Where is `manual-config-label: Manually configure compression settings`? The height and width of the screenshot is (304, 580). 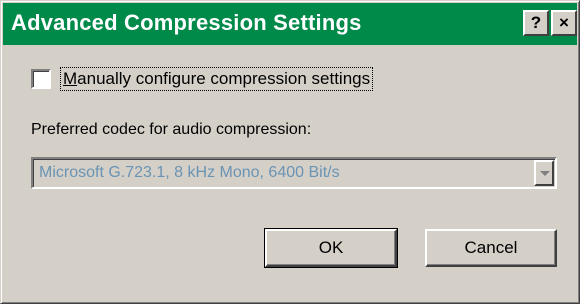 manual-config-label: Manually configure compression settings is located at coordinates (216, 79).